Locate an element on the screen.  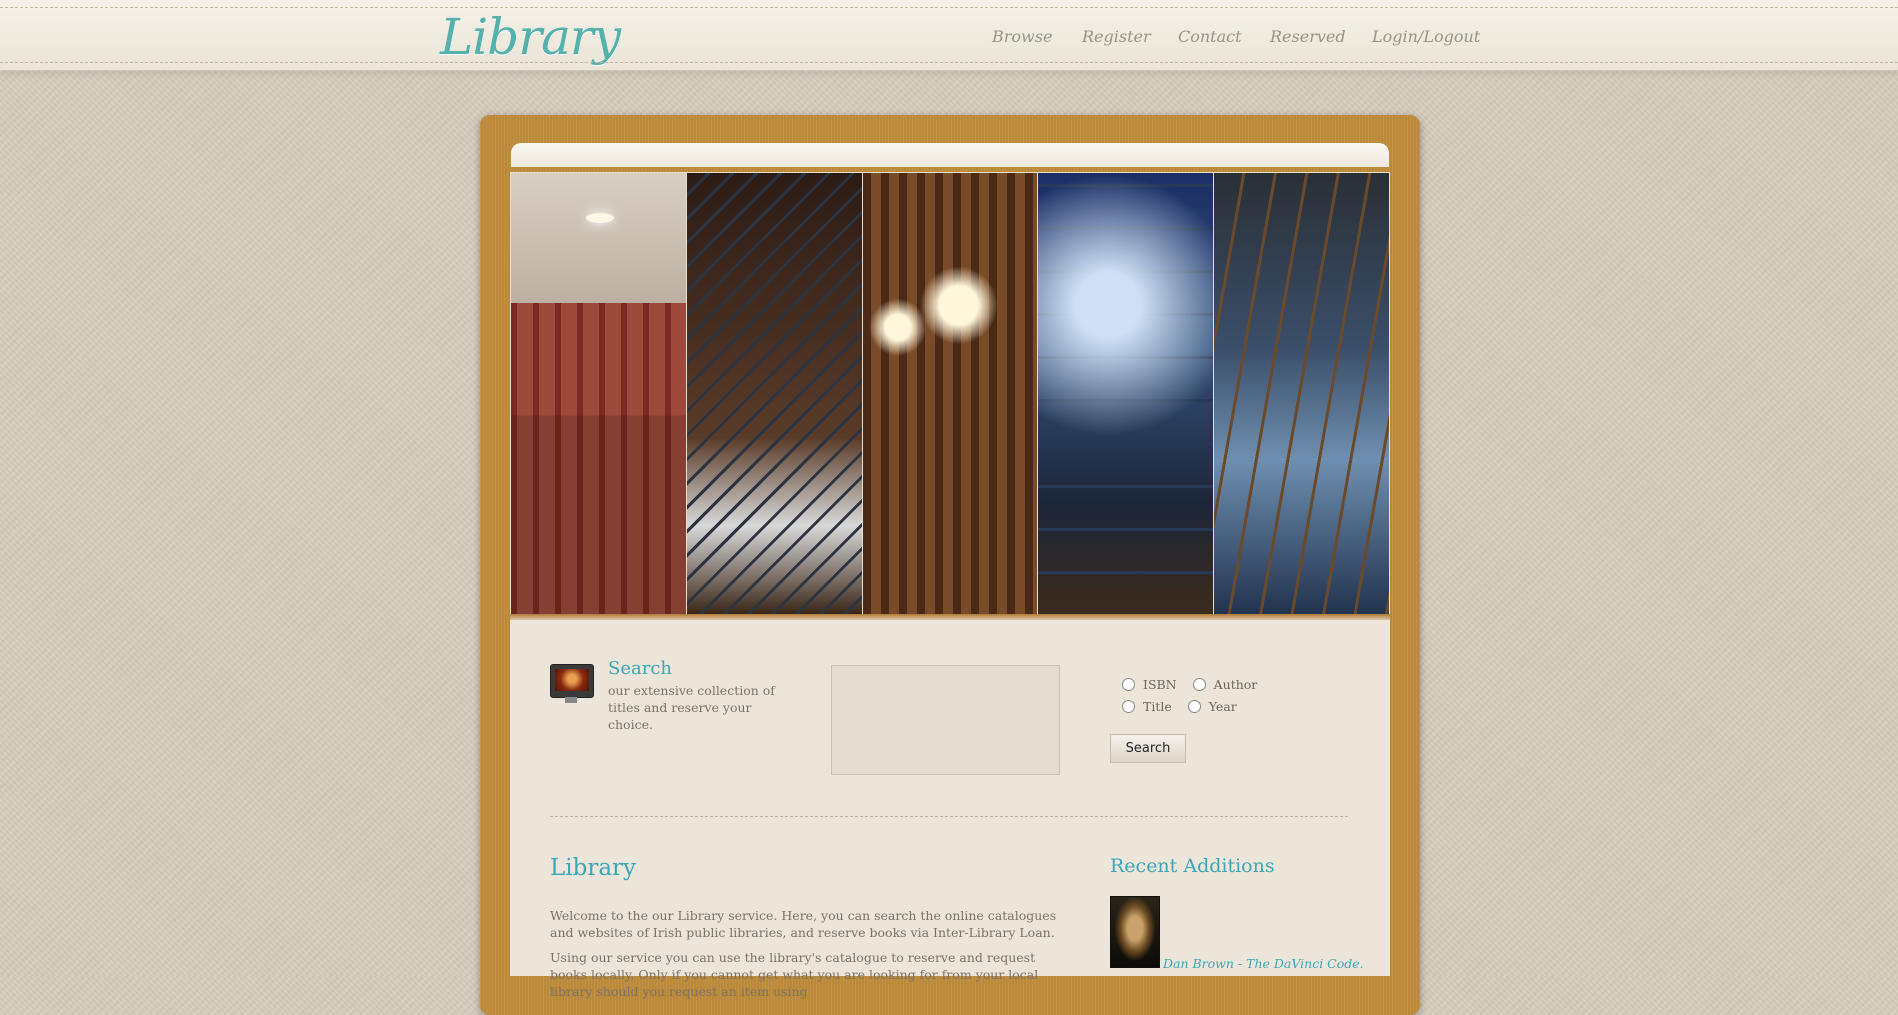
search-heading: Search is located at coordinates (640, 668).